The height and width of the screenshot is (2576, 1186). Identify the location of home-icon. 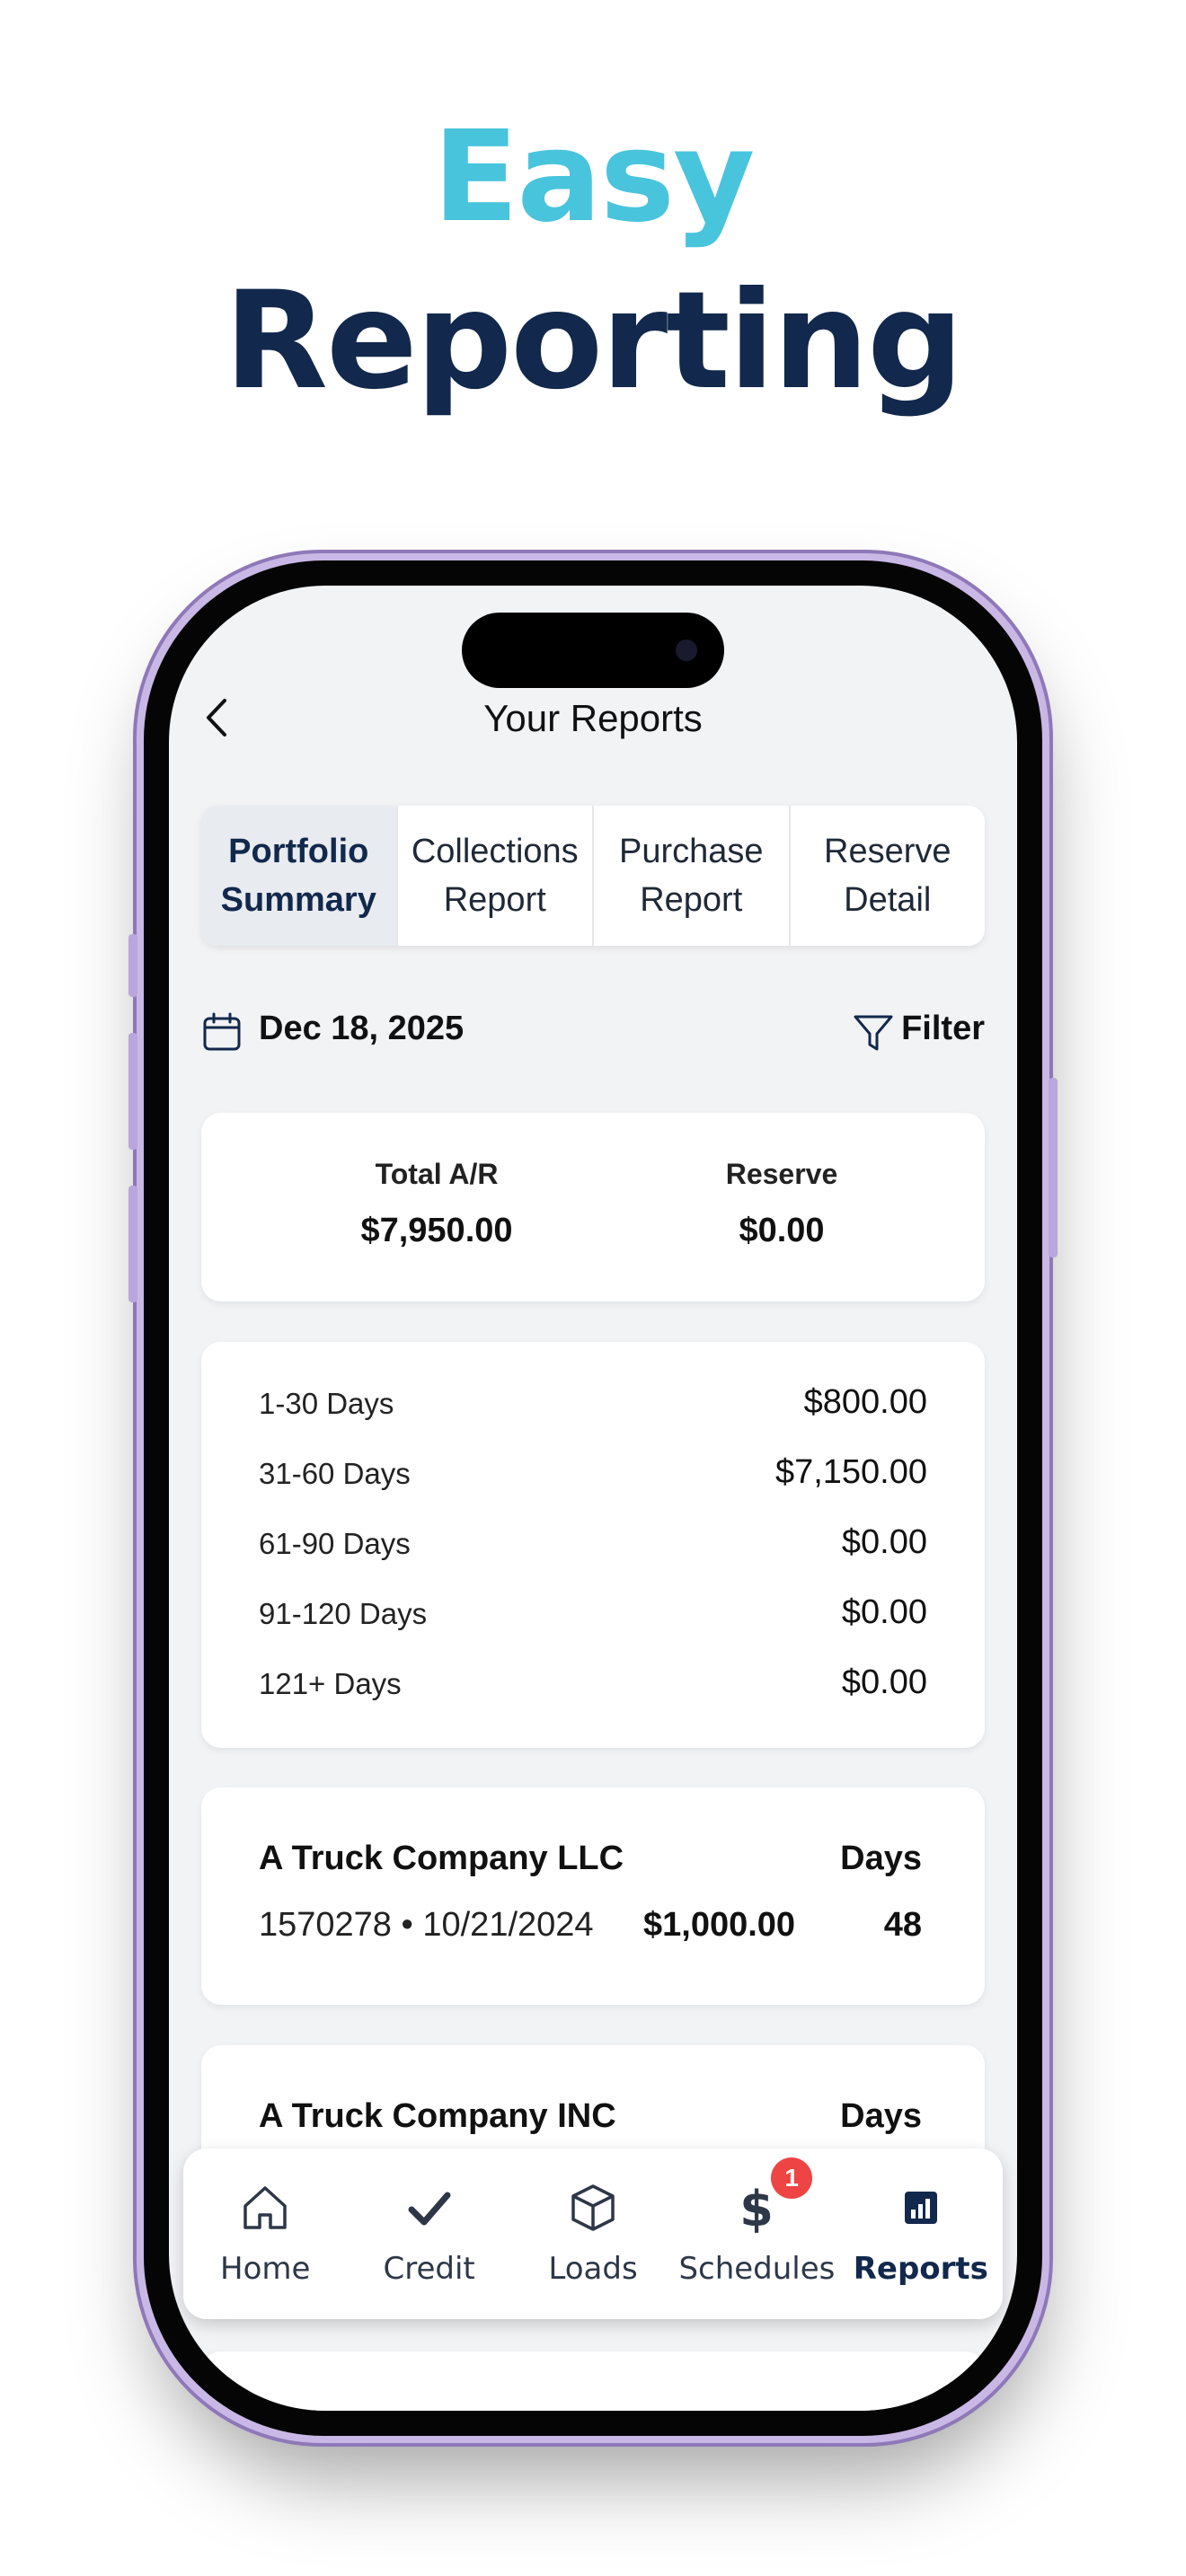
(265, 2207).